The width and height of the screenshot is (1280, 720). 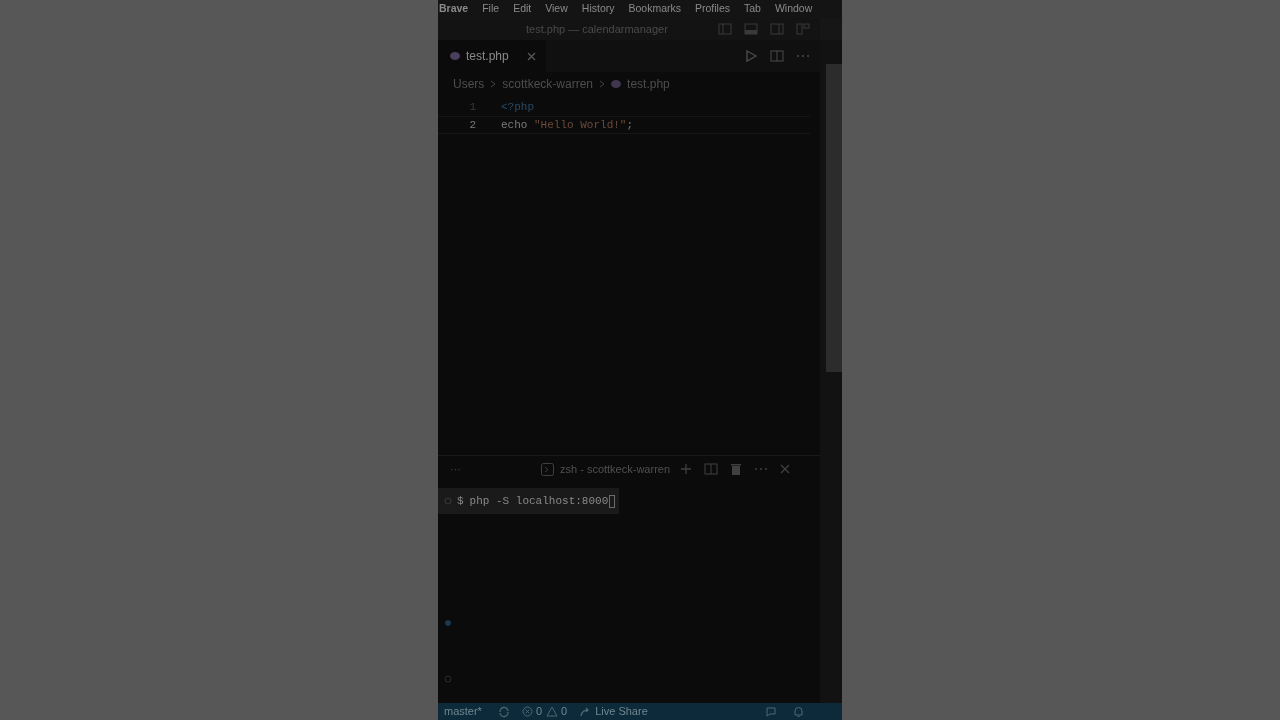 I want to click on run-icon, so click(x=751, y=56).